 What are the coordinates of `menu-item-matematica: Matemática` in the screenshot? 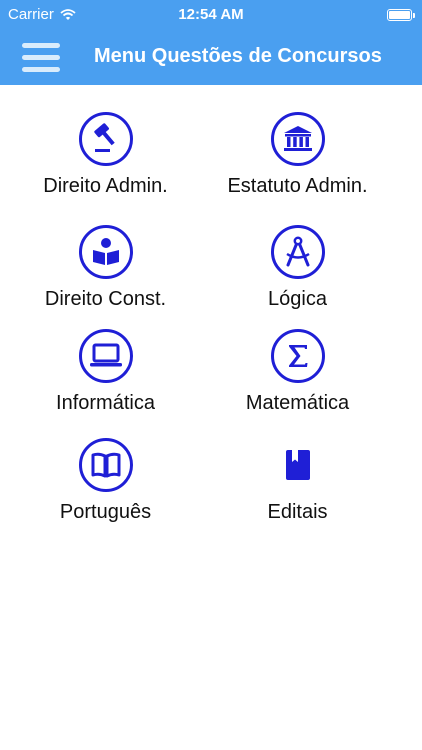 It's located at (297, 372).